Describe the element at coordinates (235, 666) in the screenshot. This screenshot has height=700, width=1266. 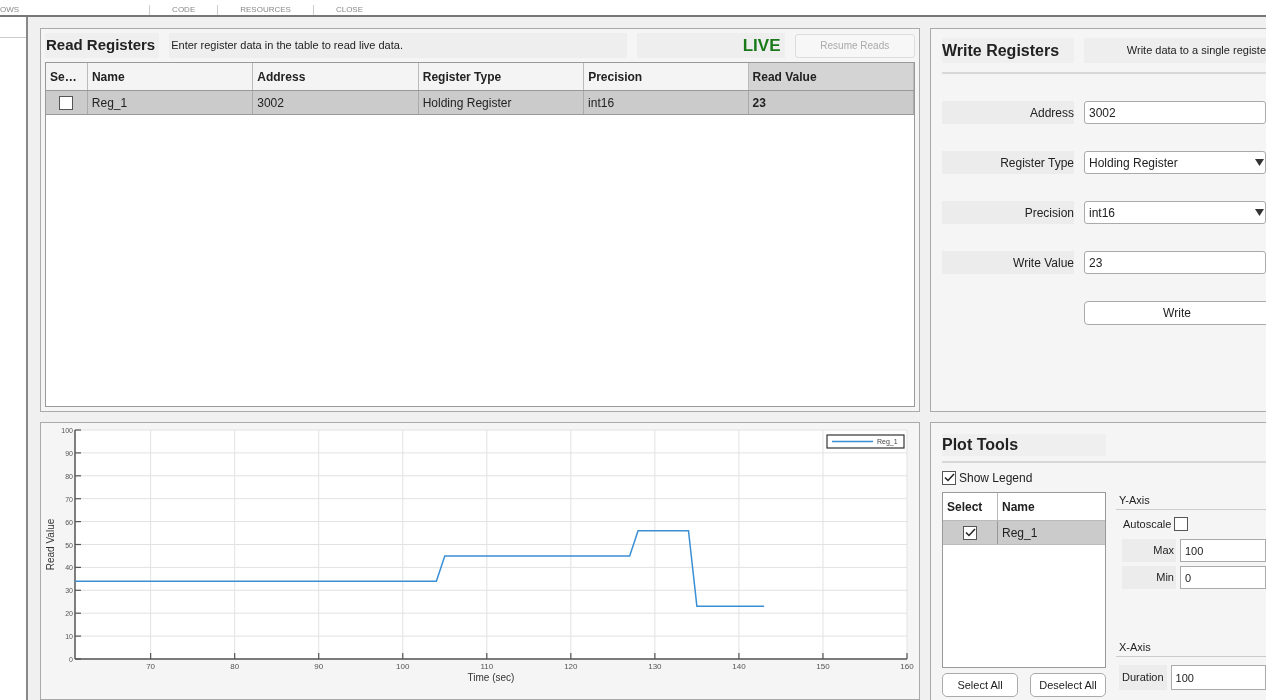
I see `x-tick-label: 80` at that location.